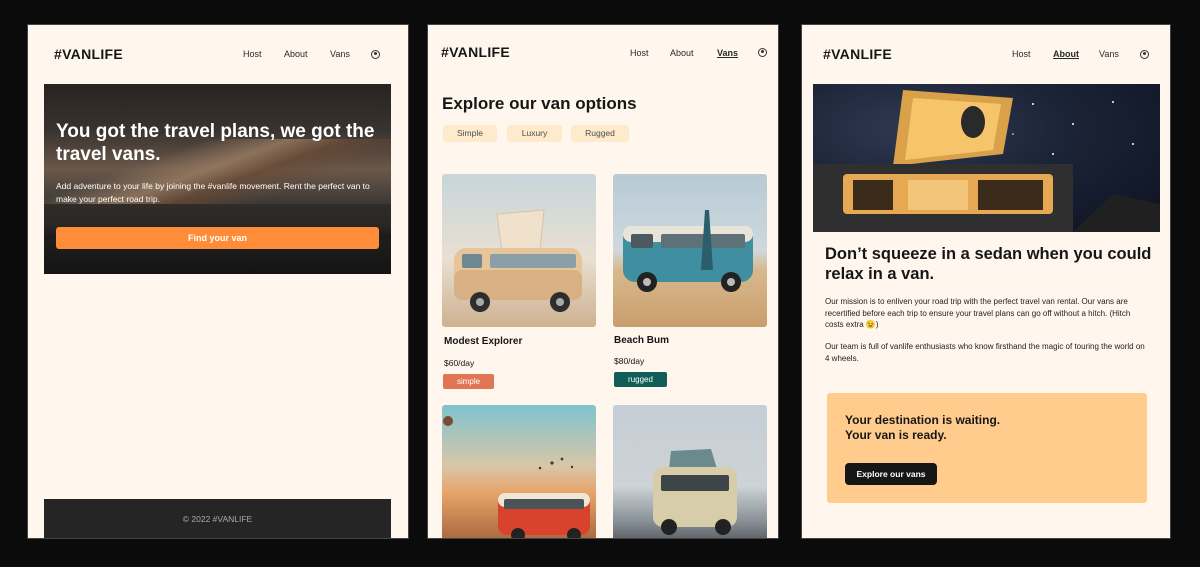  What do you see at coordinates (600, 133) in the screenshot?
I see `filter-rugged-button: Rugged` at bounding box center [600, 133].